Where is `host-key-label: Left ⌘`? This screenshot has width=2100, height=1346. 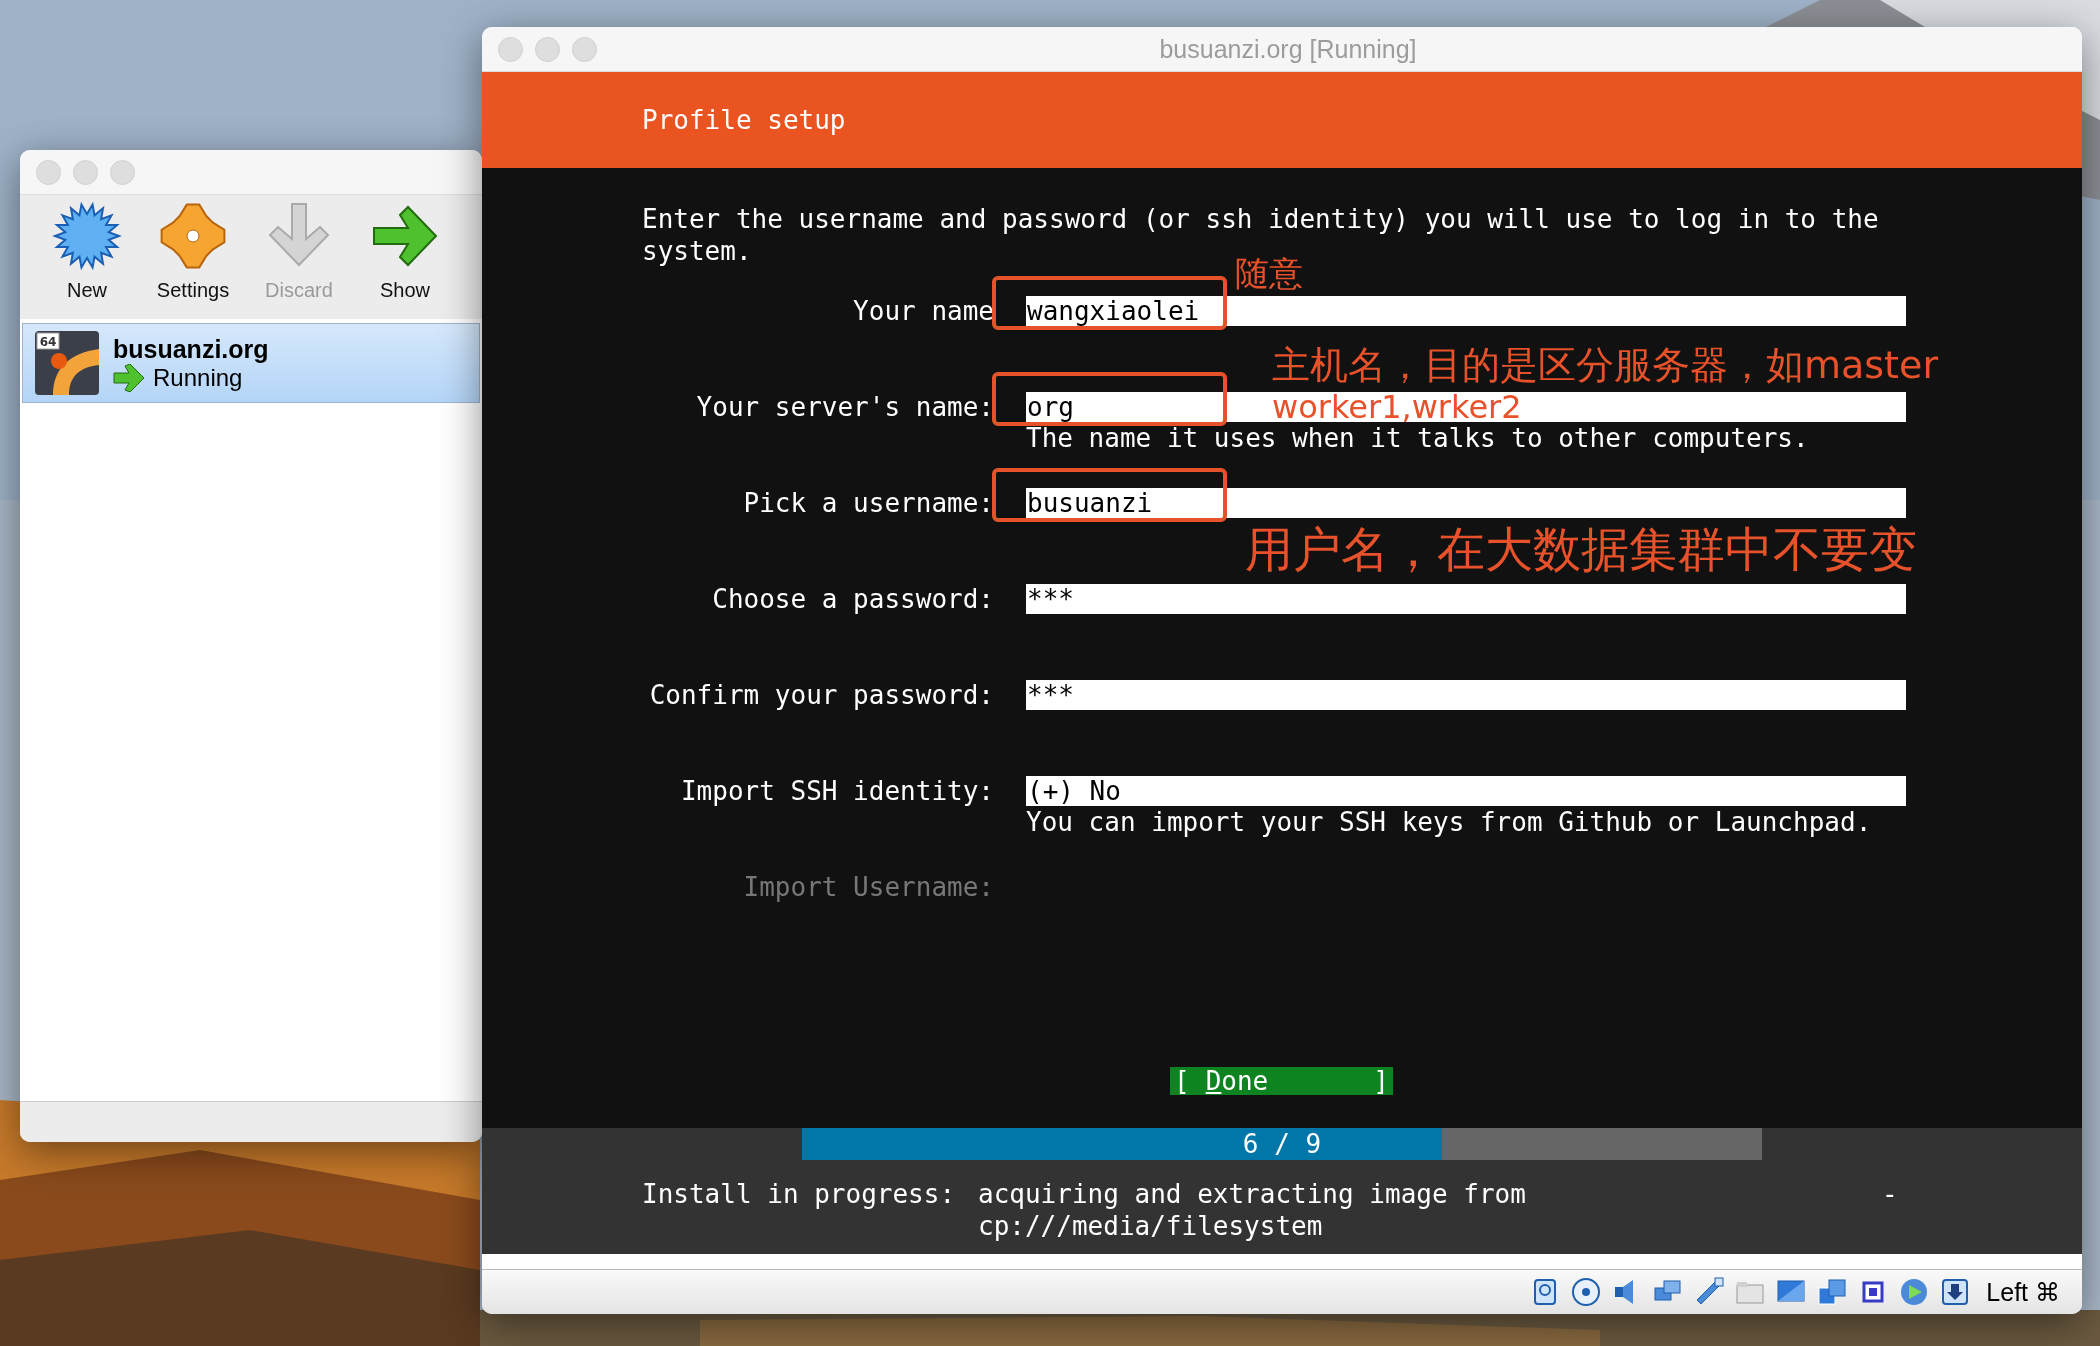
host-key-label: Left ⌘ is located at coordinates (2023, 1292).